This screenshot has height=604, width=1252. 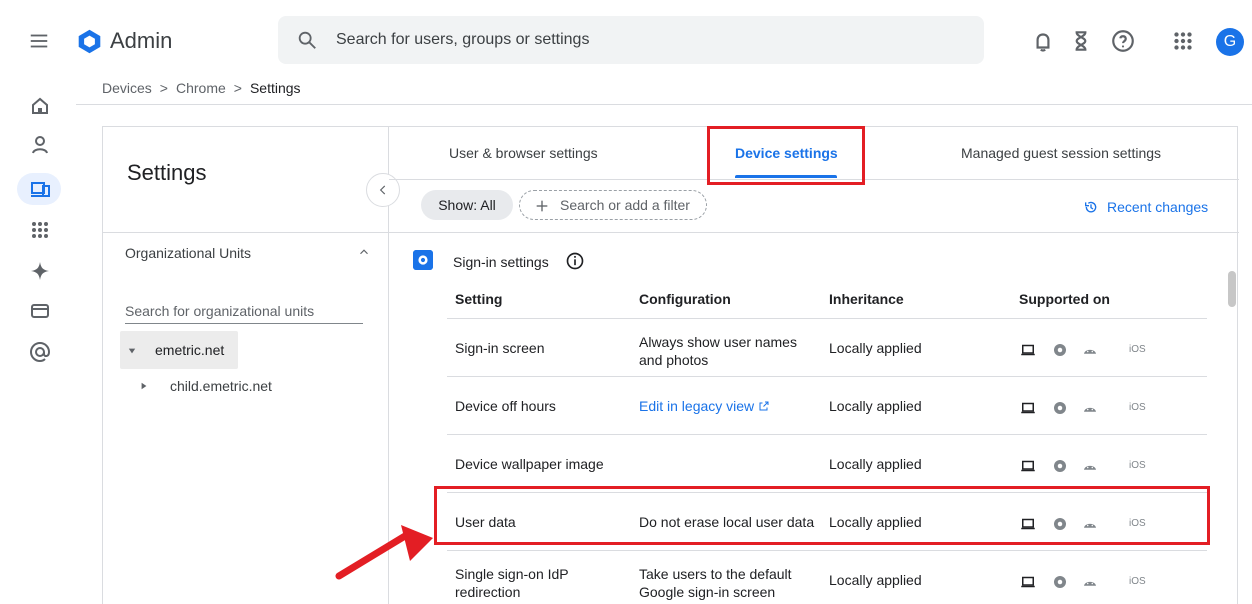 What do you see at coordinates (1064, 299) in the screenshot?
I see `column-supported-on: Supported on` at bounding box center [1064, 299].